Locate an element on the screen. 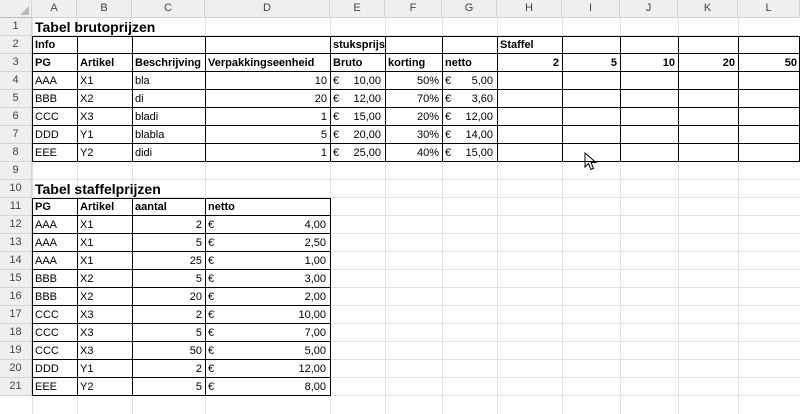  stuksprijs-label: stuksprijs is located at coordinates (357, 45).